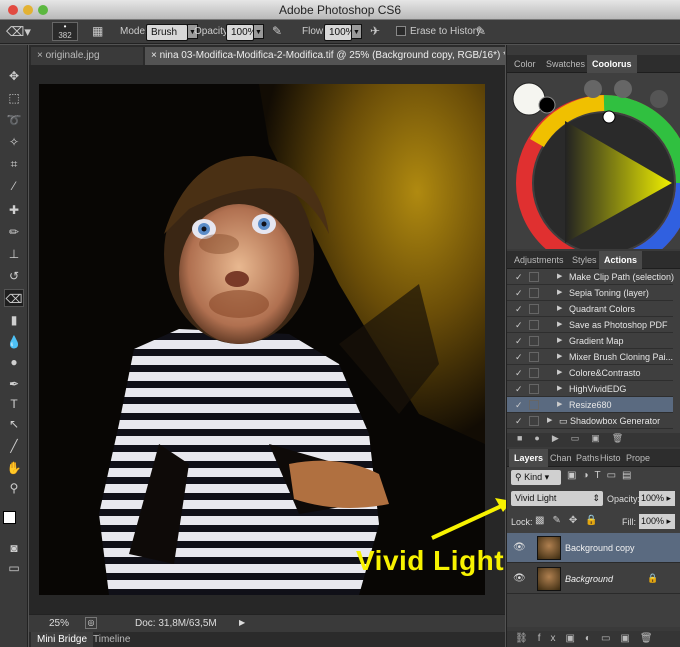  I want to click on pressure-opacity-icon: ✎, so click(277, 31).